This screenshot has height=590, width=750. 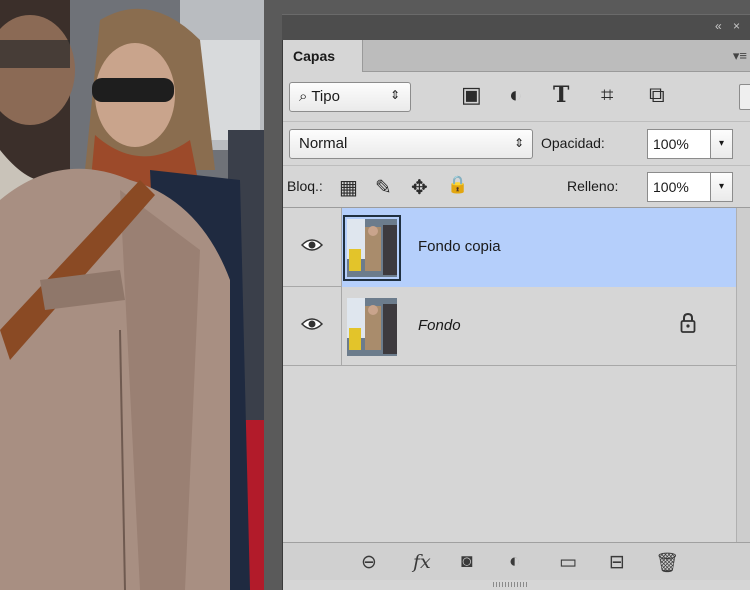 What do you see at coordinates (722, 187) in the screenshot?
I see `fill-dropdown-button: ▾` at bounding box center [722, 187].